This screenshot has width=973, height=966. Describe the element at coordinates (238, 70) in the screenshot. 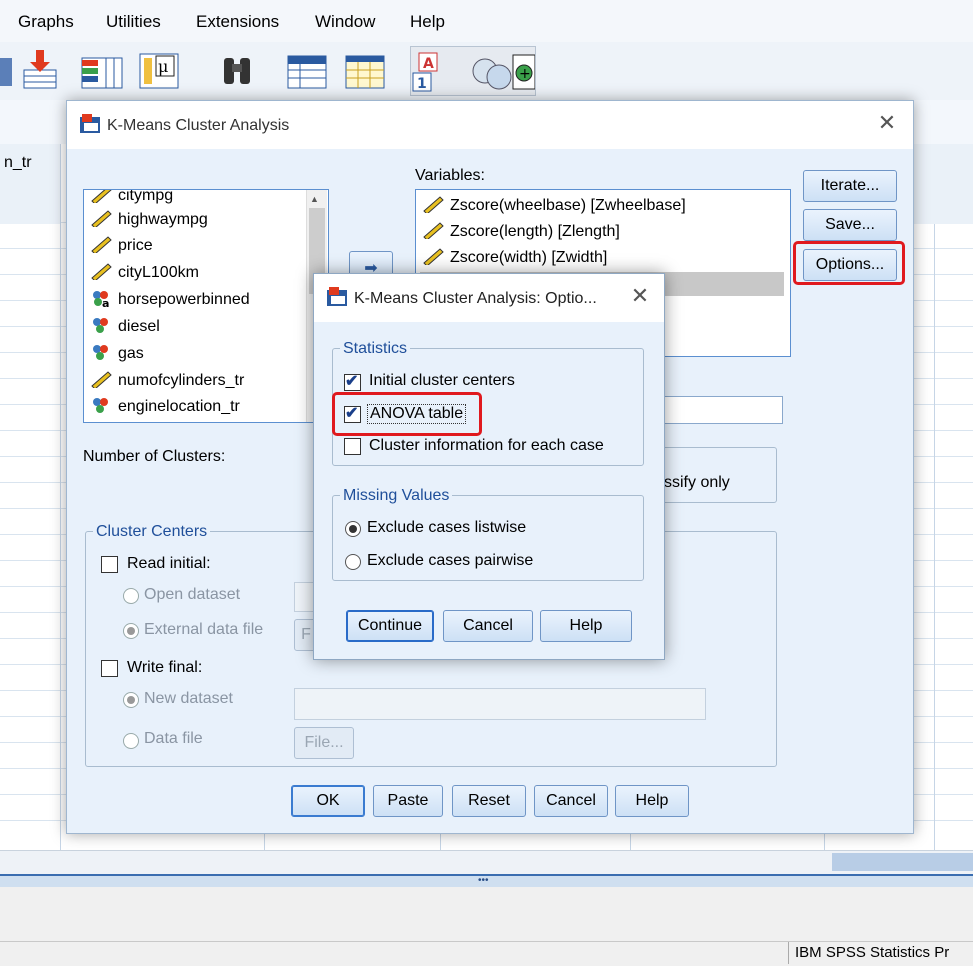

I see `find-binoculars-icon` at that location.